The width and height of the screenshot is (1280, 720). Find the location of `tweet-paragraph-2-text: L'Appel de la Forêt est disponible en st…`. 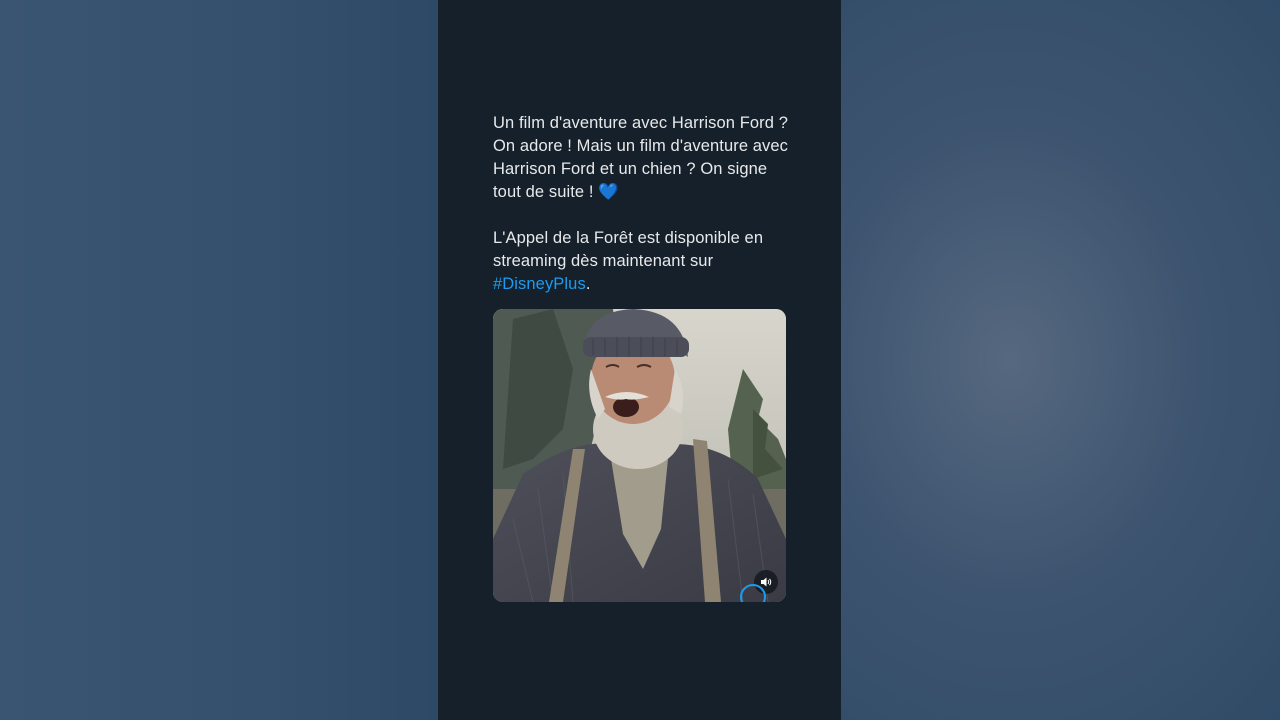

tweet-paragraph-2-text: L'Appel de la Forêt est disponible en st… is located at coordinates (628, 249).